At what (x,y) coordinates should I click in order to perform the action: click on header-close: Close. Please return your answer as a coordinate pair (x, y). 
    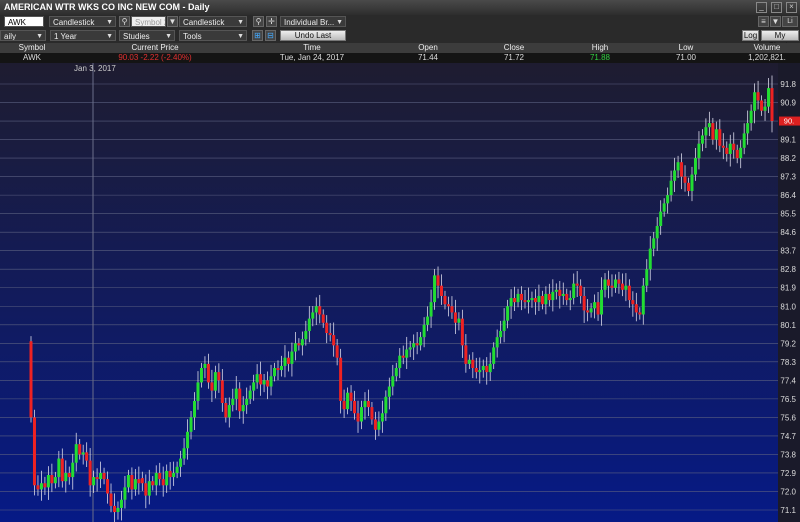
    Looking at the image, I should click on (514, 47).